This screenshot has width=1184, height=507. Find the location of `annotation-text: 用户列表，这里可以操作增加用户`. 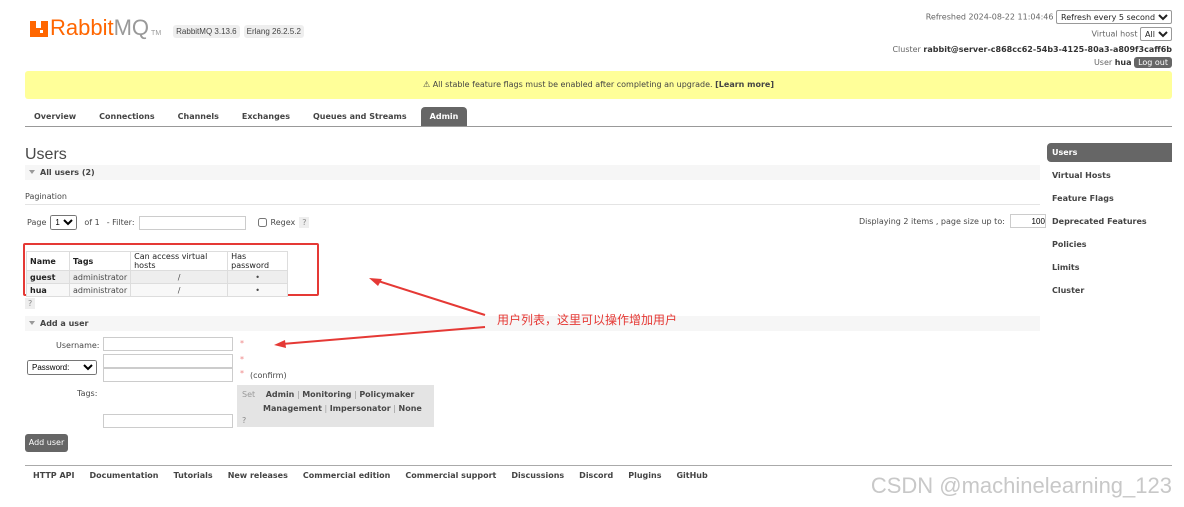

annotation-text: 用户列表，这里可以操作增加用户 is located at coordinates (587, 320).